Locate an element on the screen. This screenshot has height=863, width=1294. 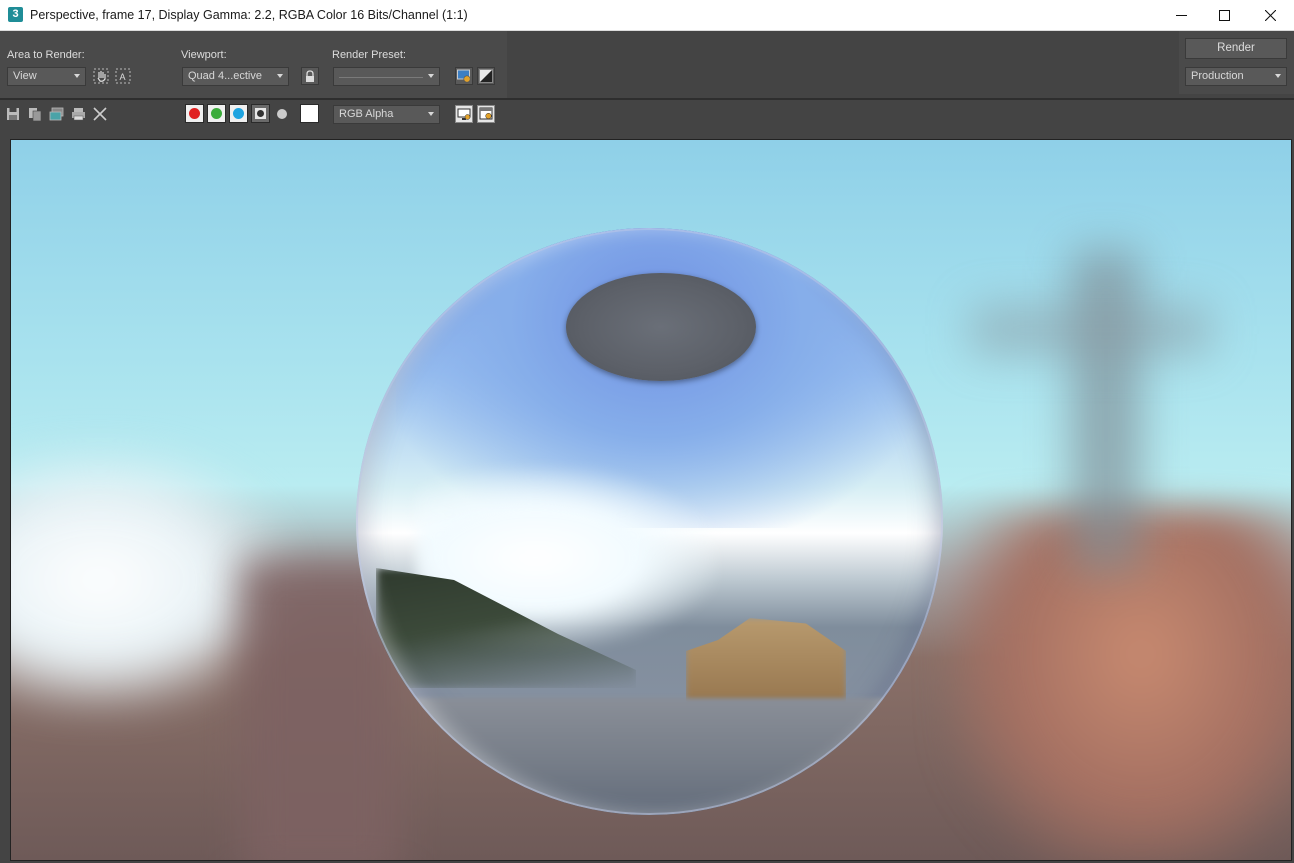
render-button: Render is located at coordinates (1236, 48).